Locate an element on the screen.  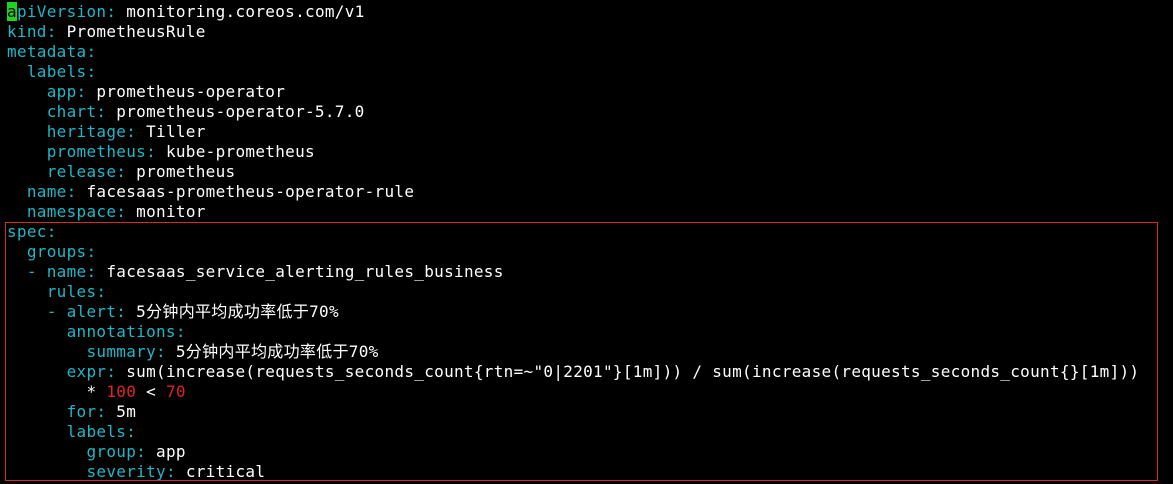
yaml-key: annotations is located at coordinates (121, 331).